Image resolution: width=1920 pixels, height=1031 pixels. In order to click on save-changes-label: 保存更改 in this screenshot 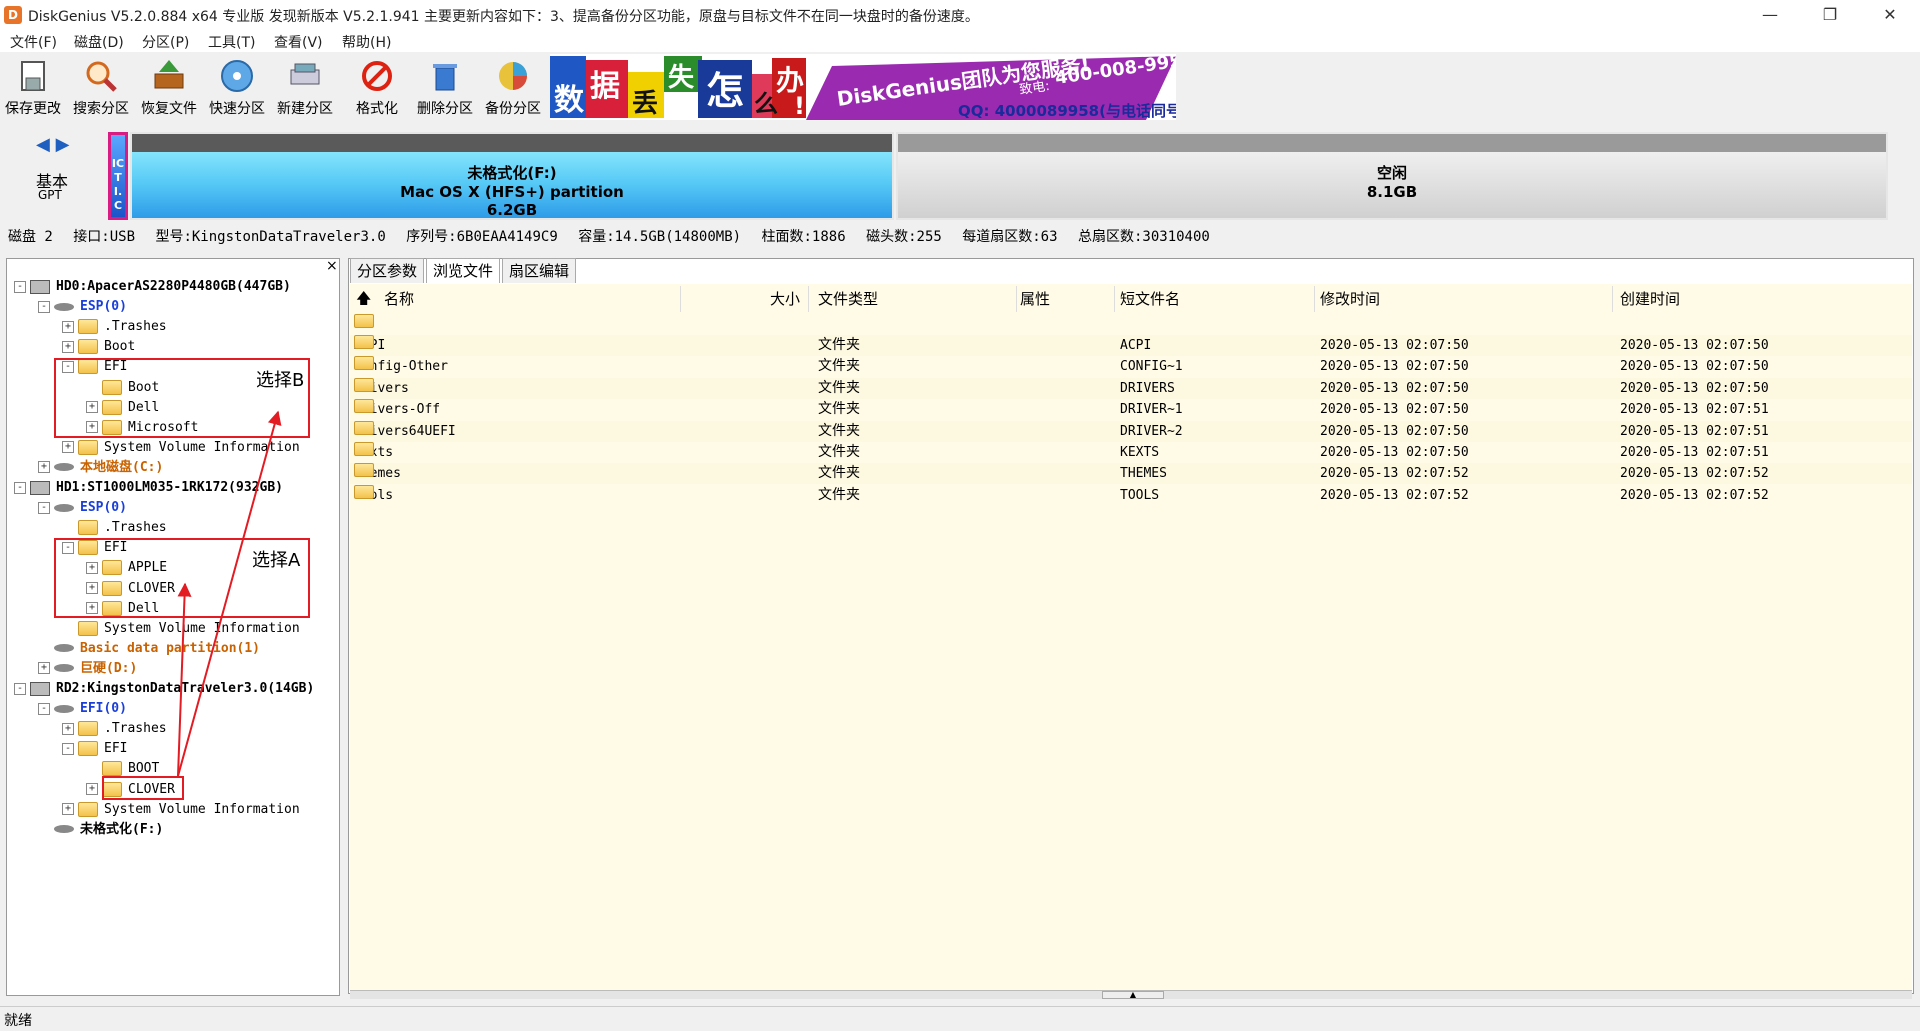, I will do `click(33, 109)`.